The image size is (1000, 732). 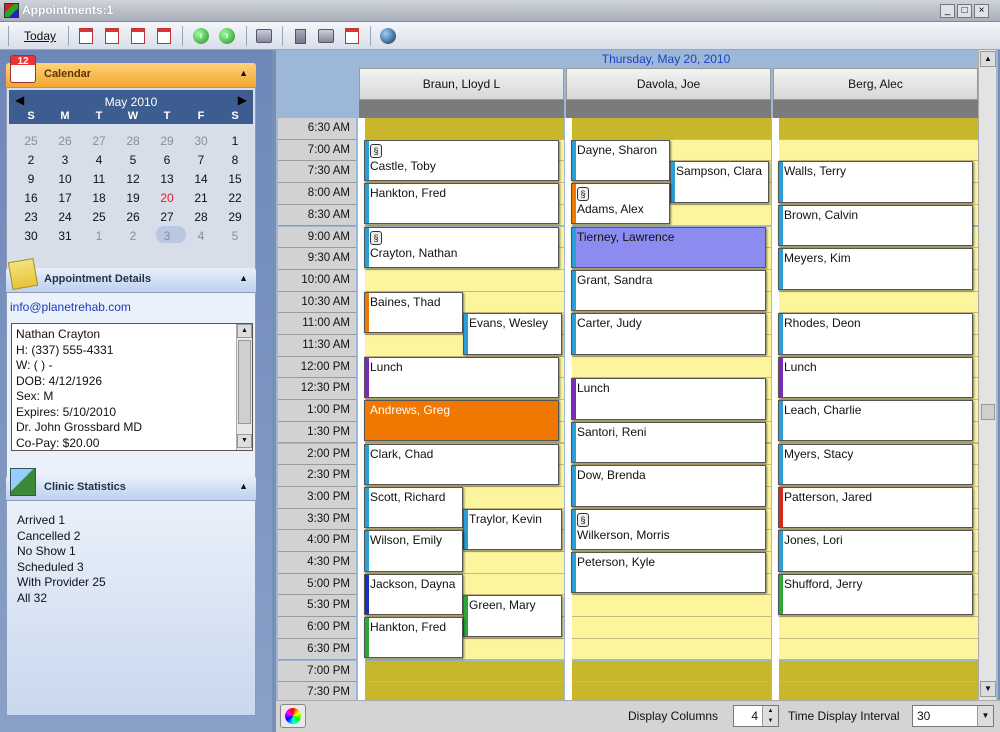 I want to click on appointment-block: Jackson, Dayna, so click(x=413, y=594).